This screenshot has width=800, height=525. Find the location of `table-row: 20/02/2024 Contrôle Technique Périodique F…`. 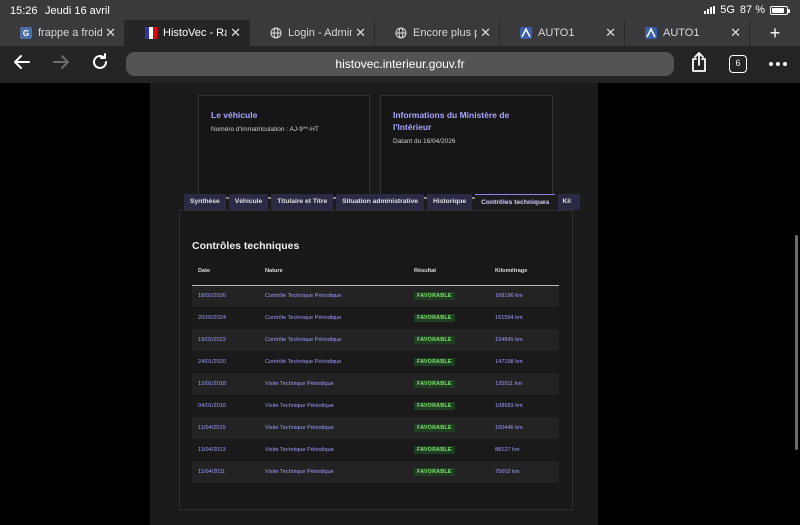

table-row: 20/02/2024 Contrôle Technique Périodique F… is located at coordinates (375, 318).